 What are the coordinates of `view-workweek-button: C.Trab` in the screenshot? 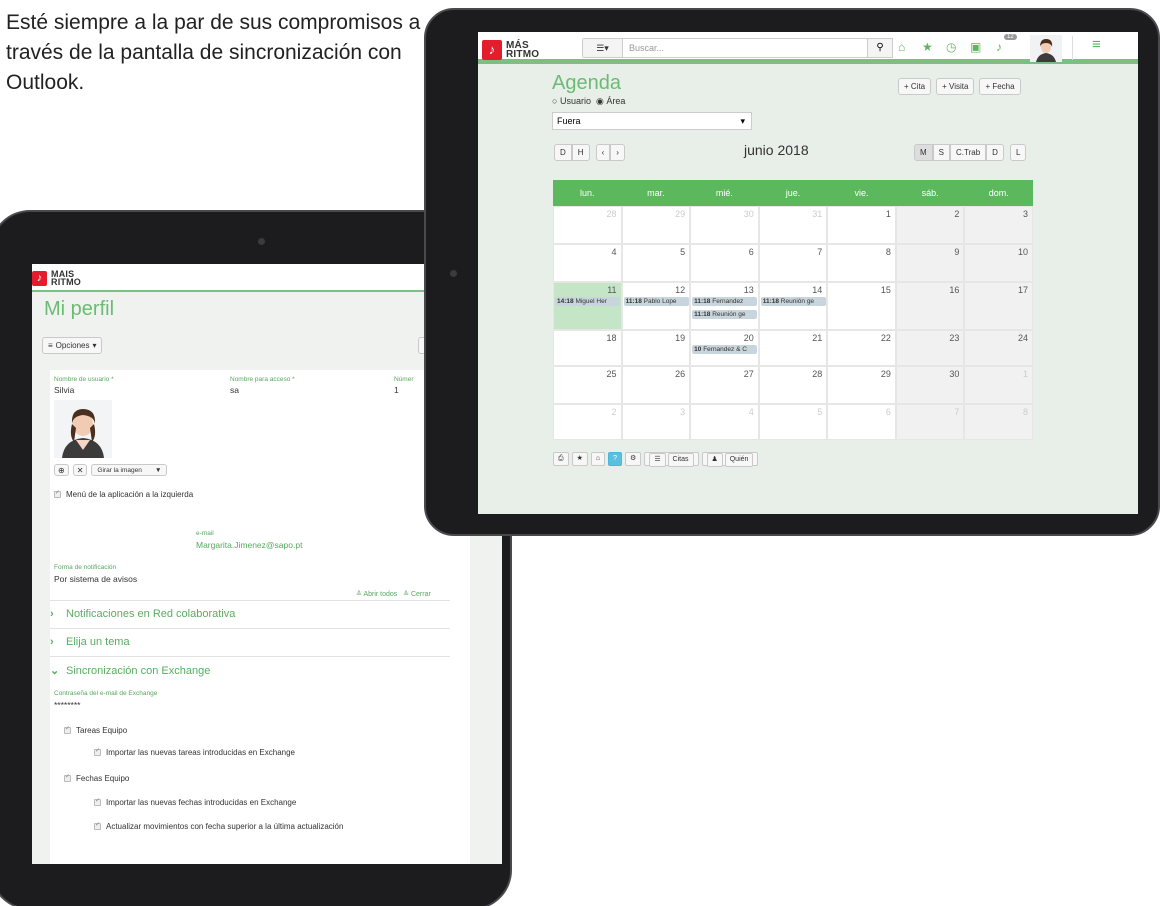 It's located at (968, 152).